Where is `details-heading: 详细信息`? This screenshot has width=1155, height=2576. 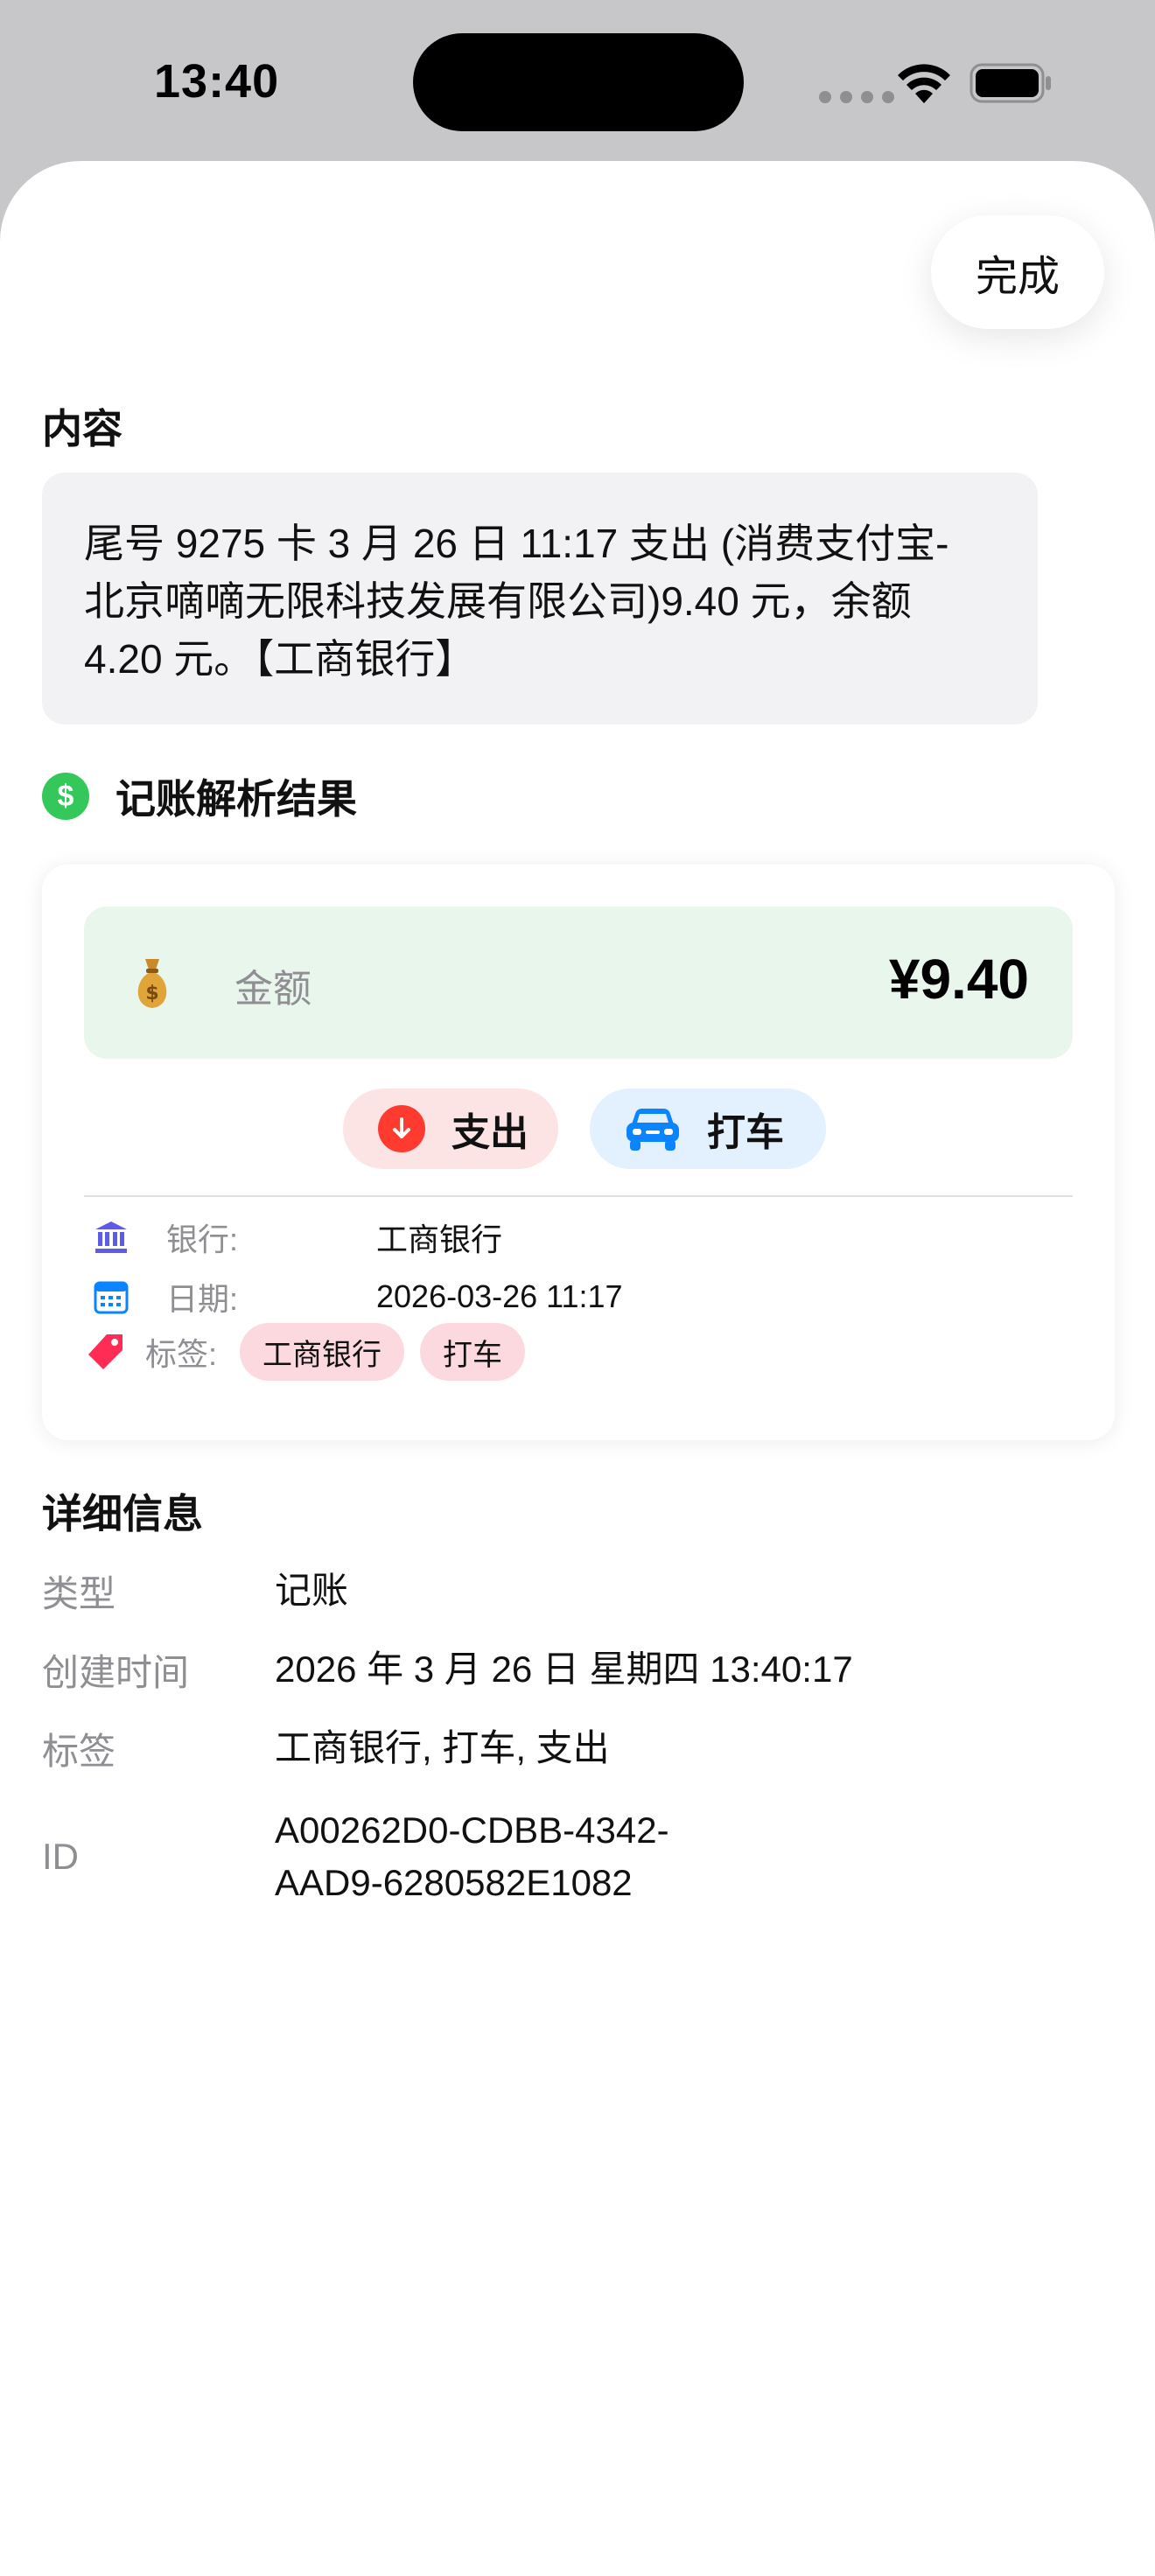
details-heading: 详细信息 is located at coordinates (122, 1513).